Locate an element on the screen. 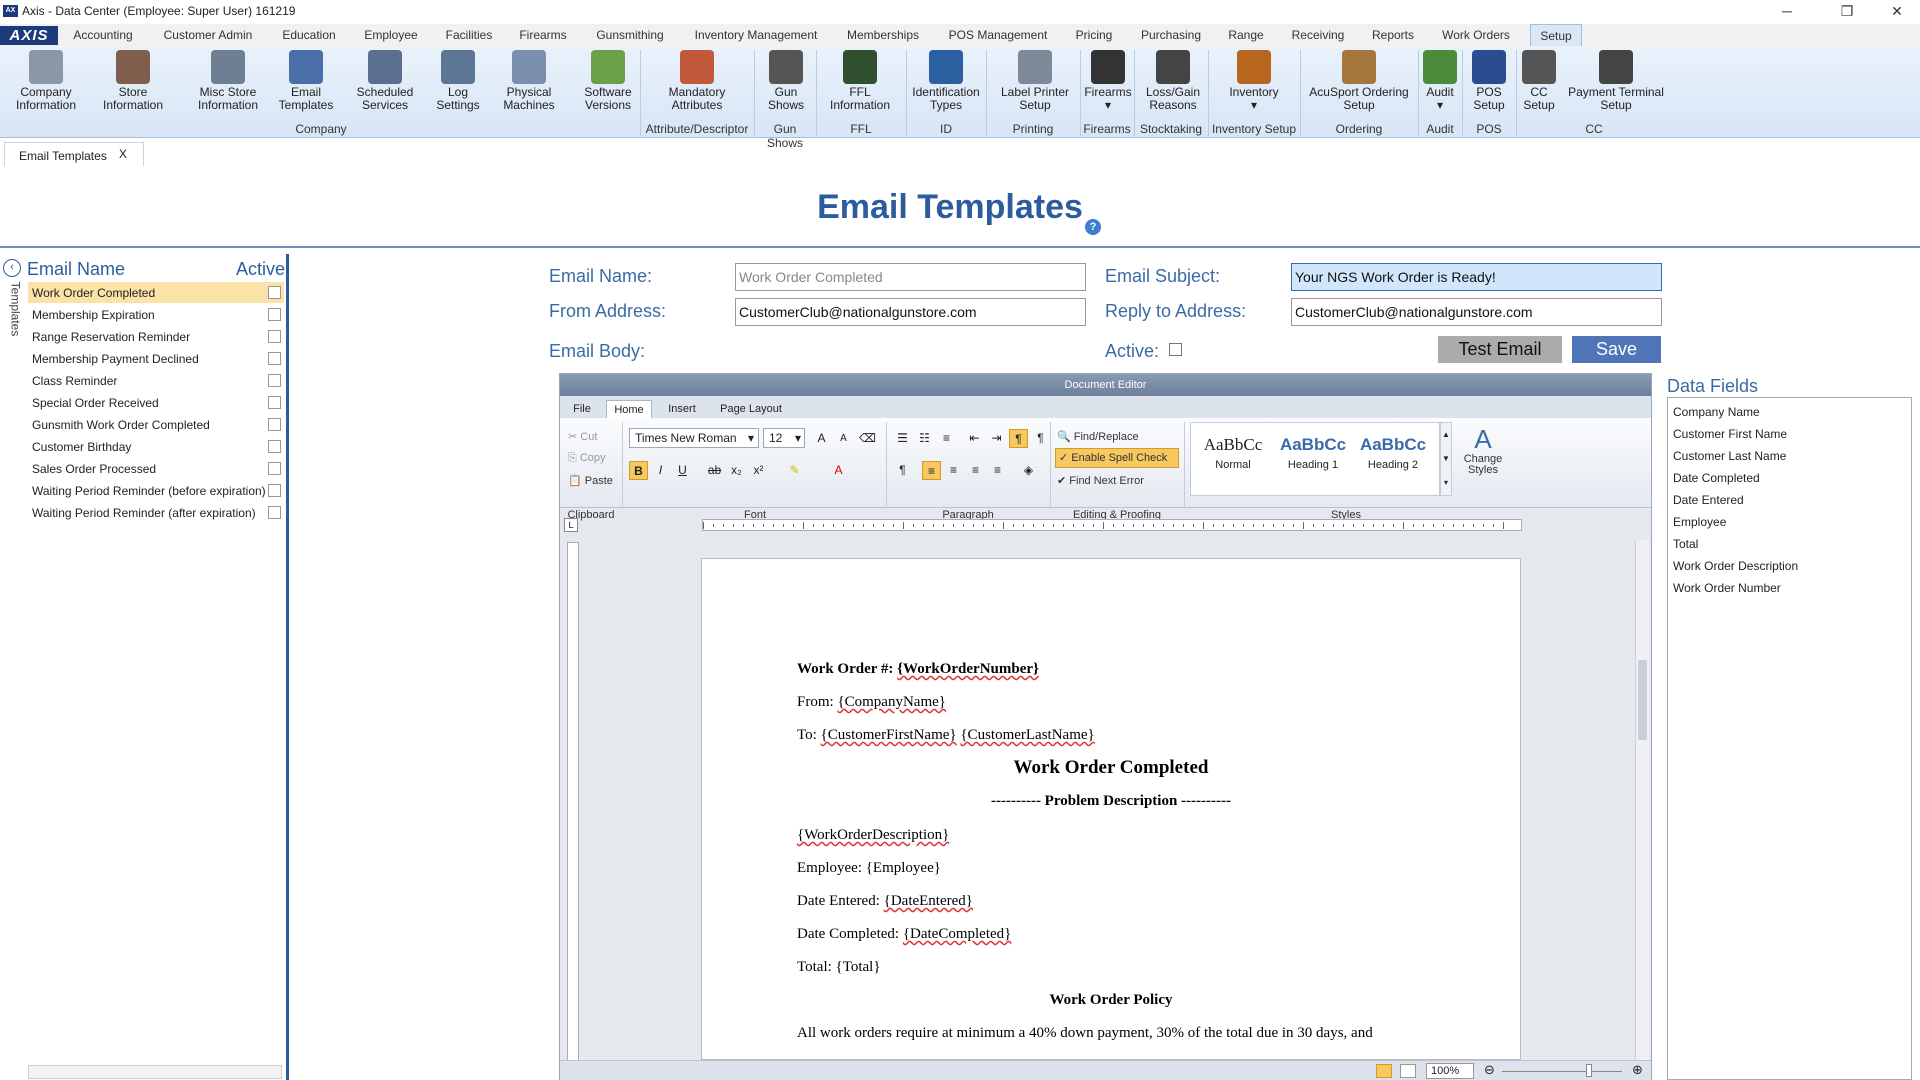 The image size is (1920, 1080). menu-tab-facilities: Facilities is located at coordinates (469, 35).